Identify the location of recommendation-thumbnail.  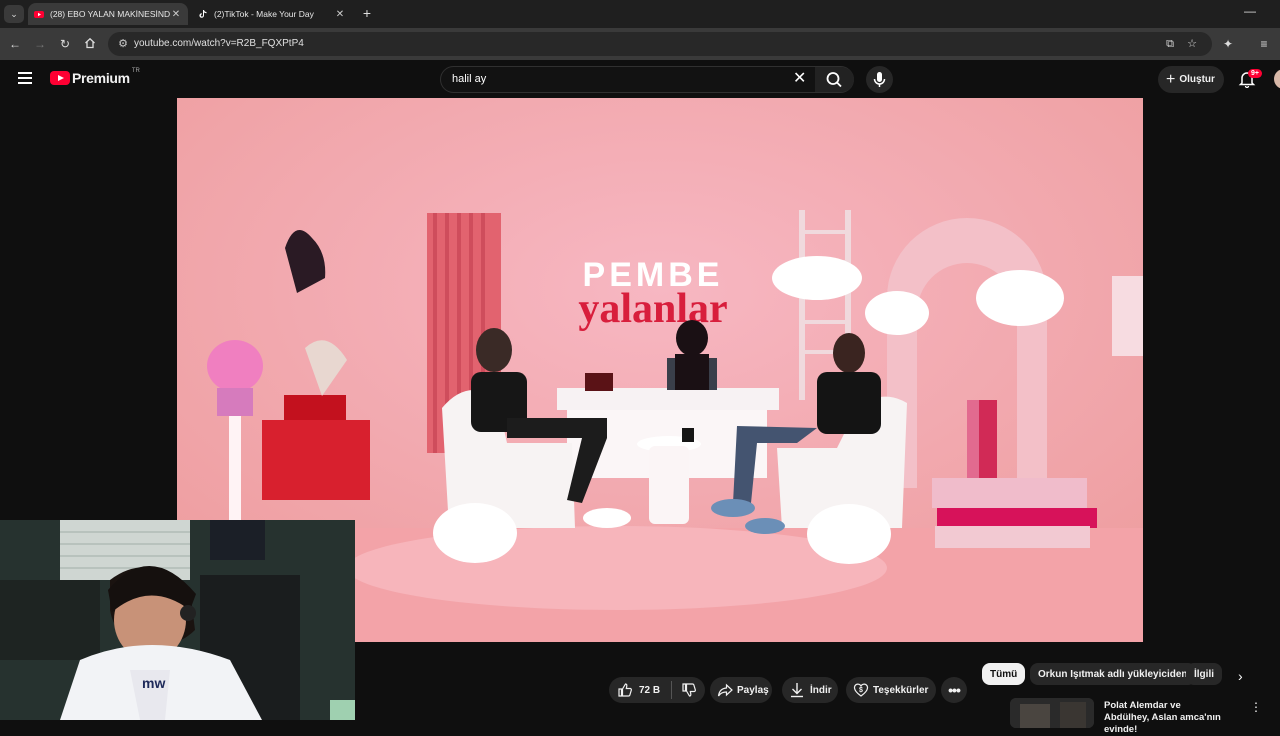
(1052, 713).